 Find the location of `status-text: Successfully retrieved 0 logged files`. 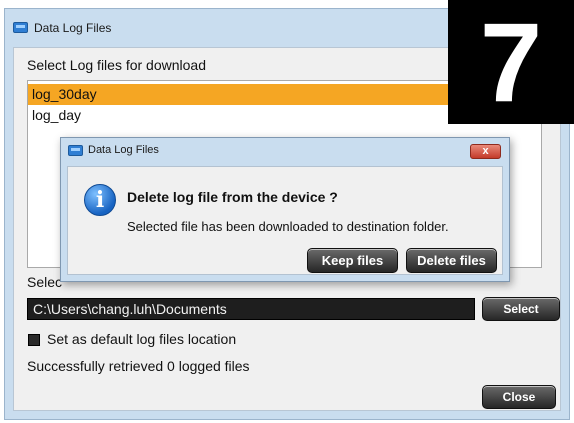

status-text: Successfully retrieved 0 logged files is located at coordinates (138, 366).